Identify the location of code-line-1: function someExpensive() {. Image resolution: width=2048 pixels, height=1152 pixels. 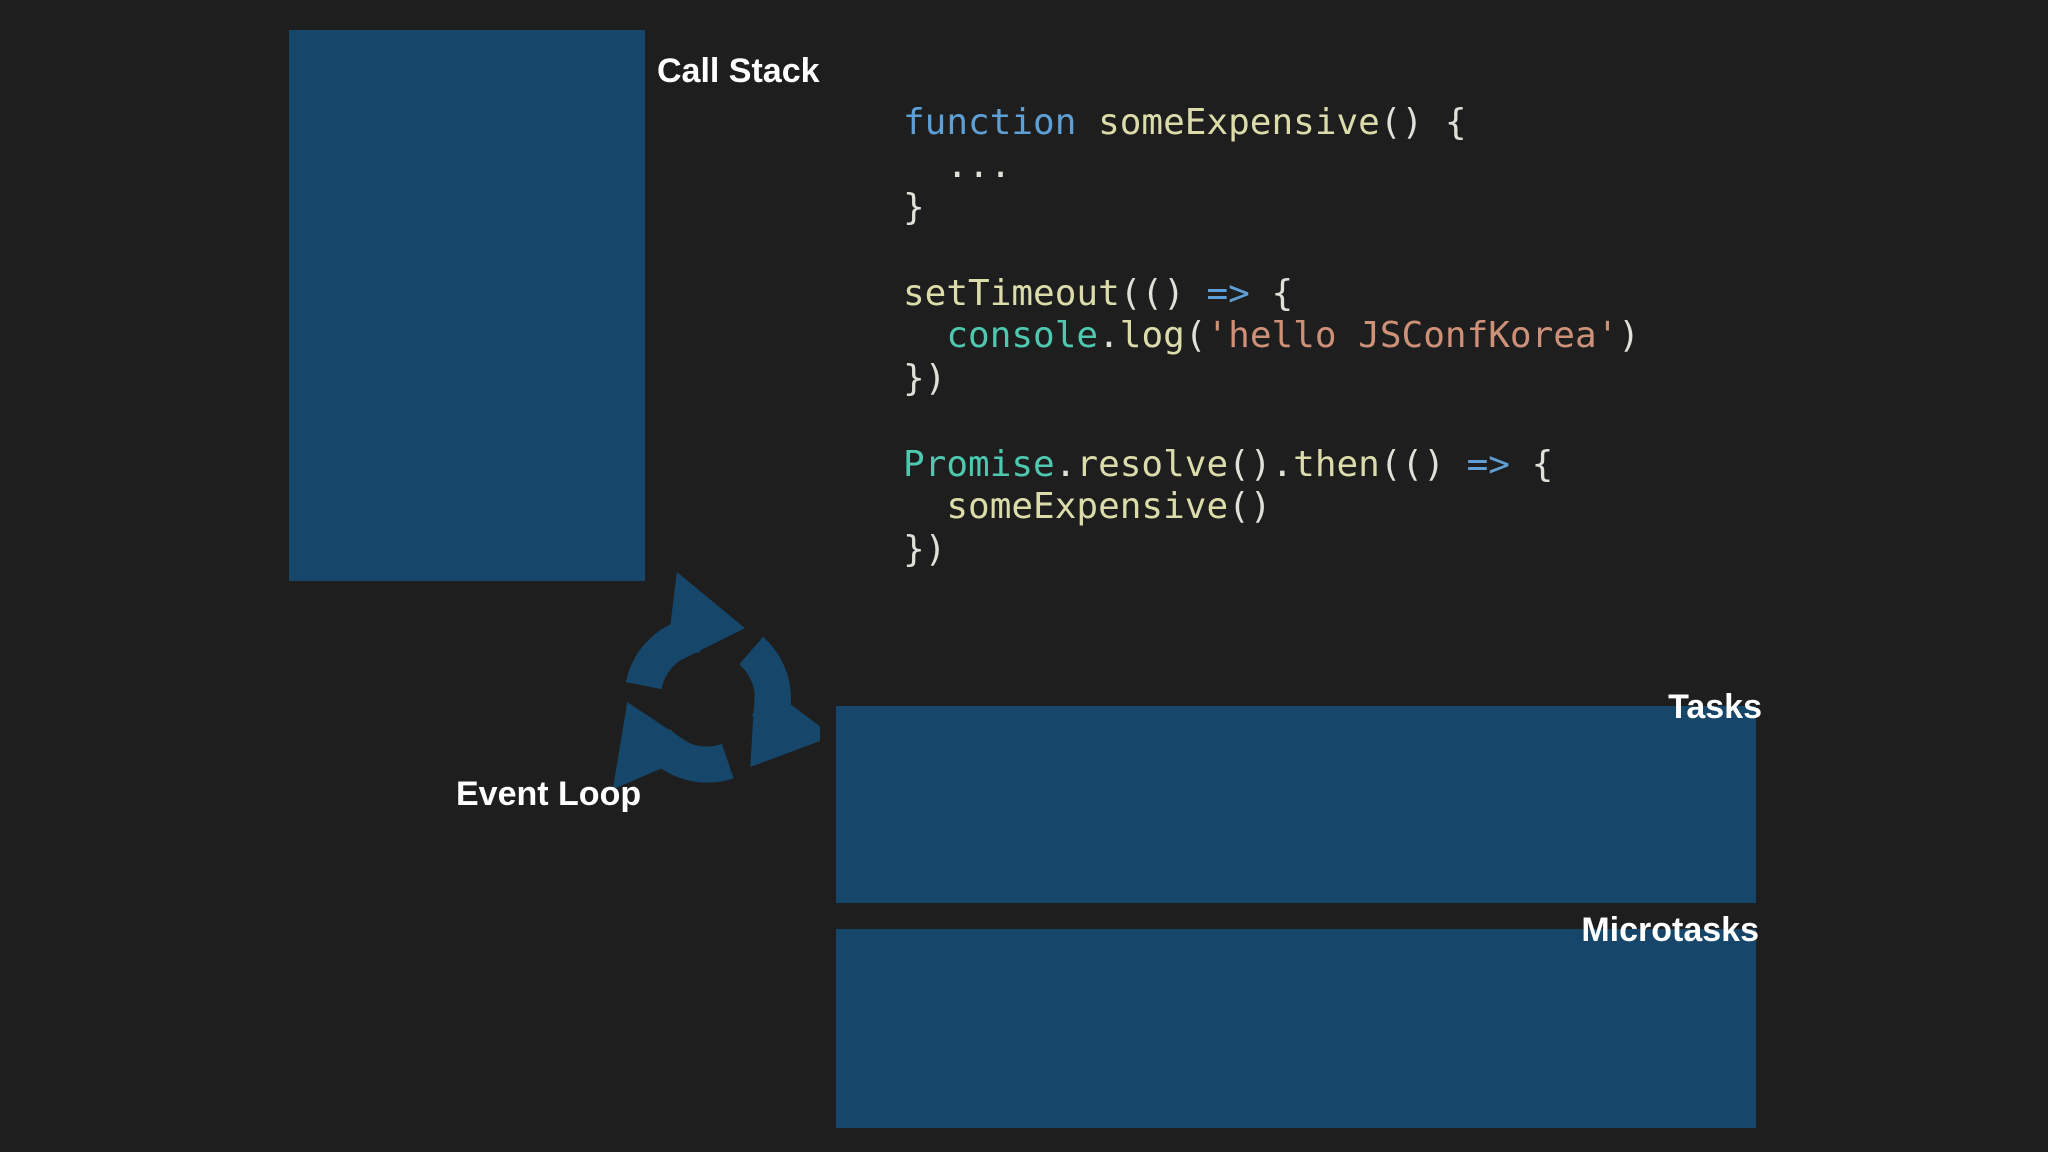
(1271, 123).